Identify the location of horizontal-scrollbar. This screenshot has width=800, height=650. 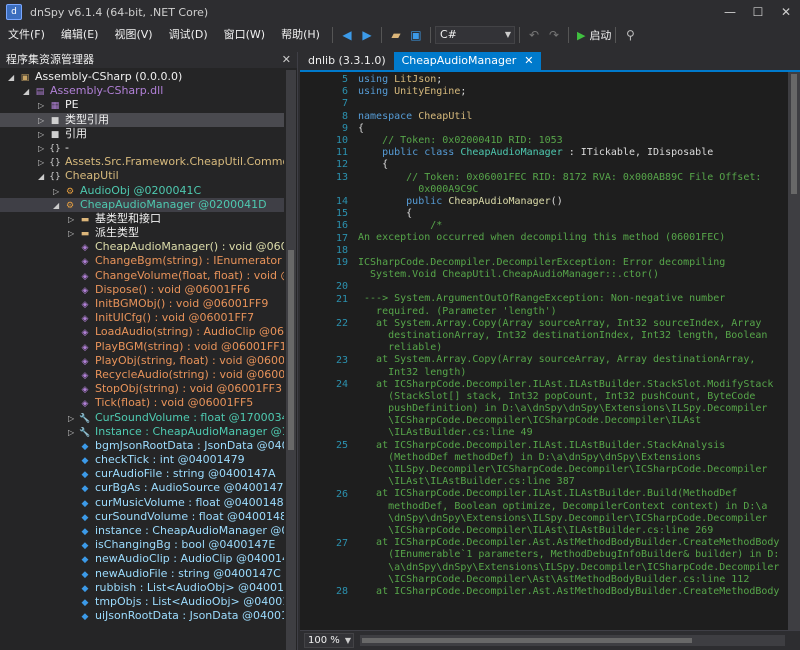
(572, 640).